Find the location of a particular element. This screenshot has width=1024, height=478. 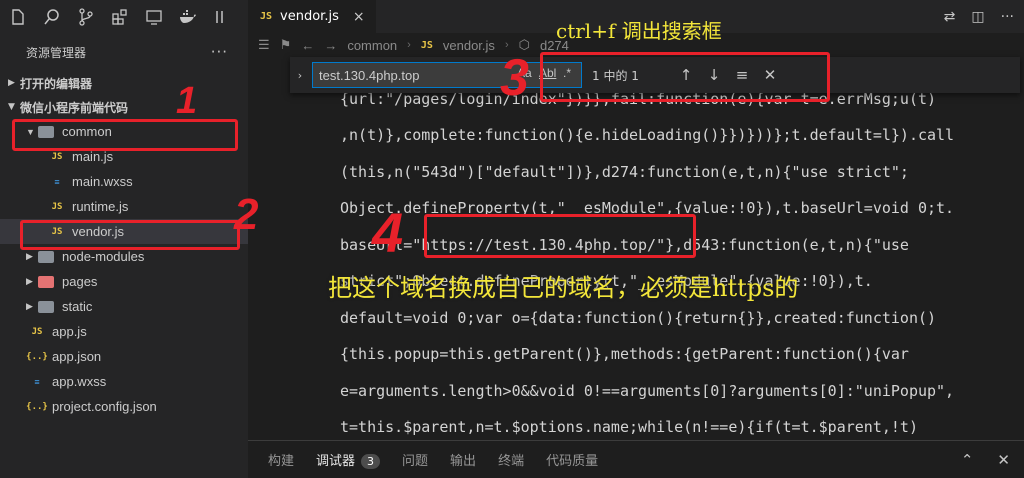

chevron-right-icon: › is located at coordinates (409, 45).